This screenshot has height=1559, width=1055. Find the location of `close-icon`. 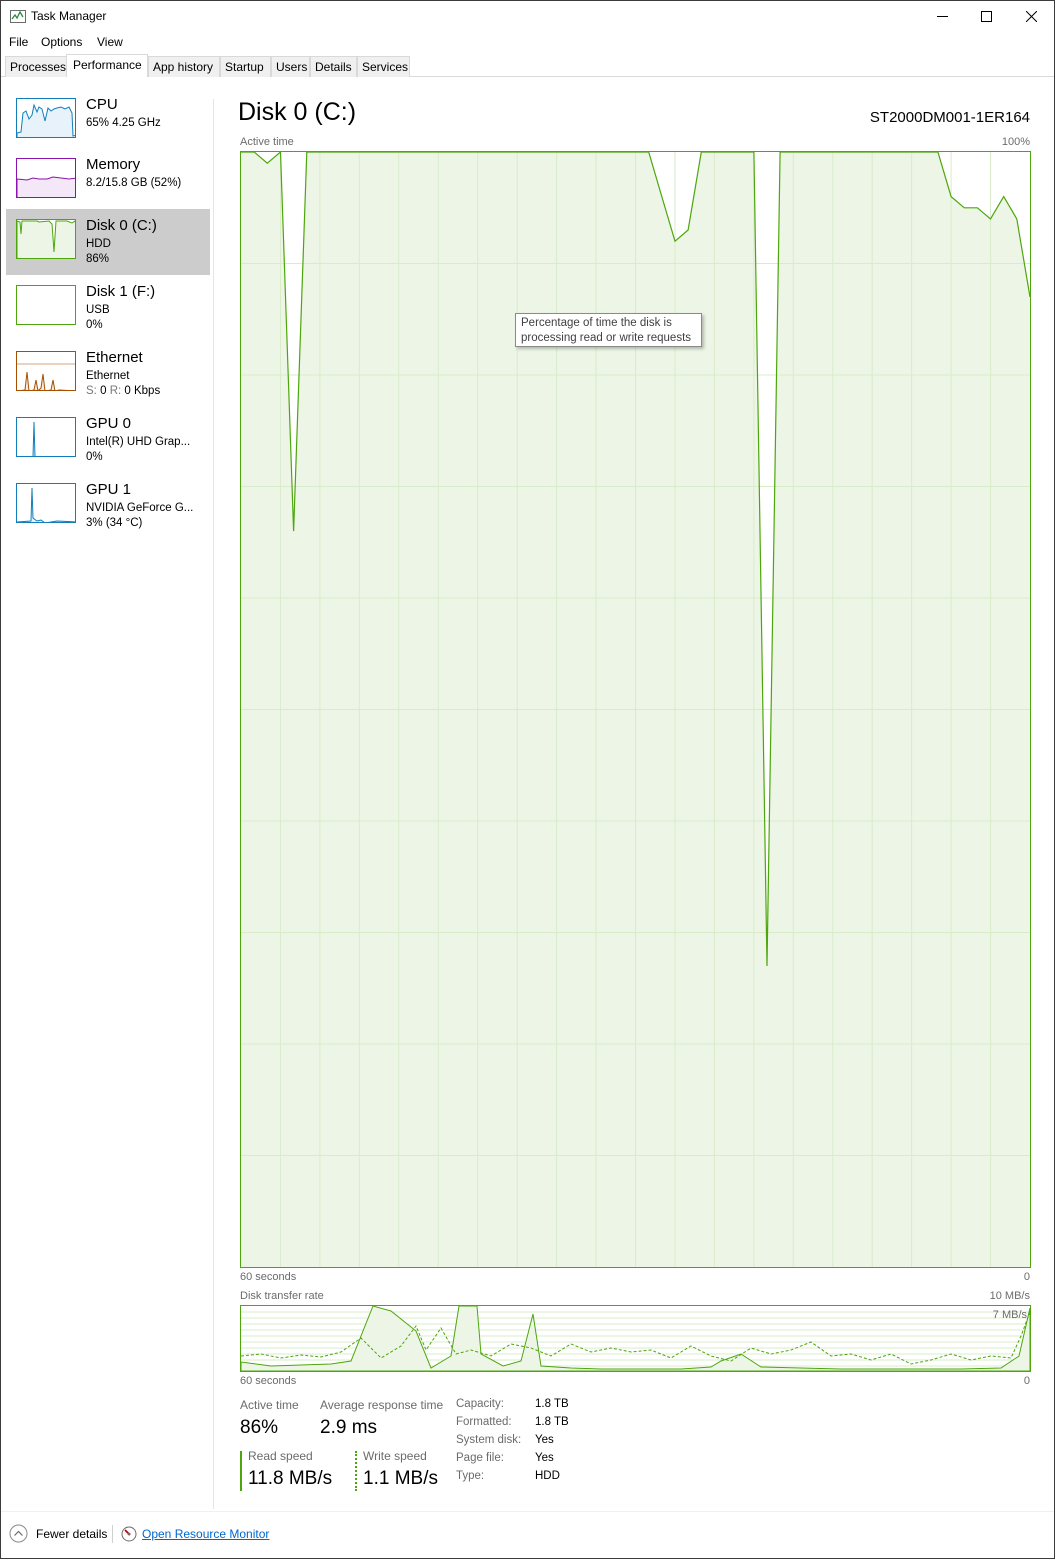

close-icon is located at coordinates (1031, 16).